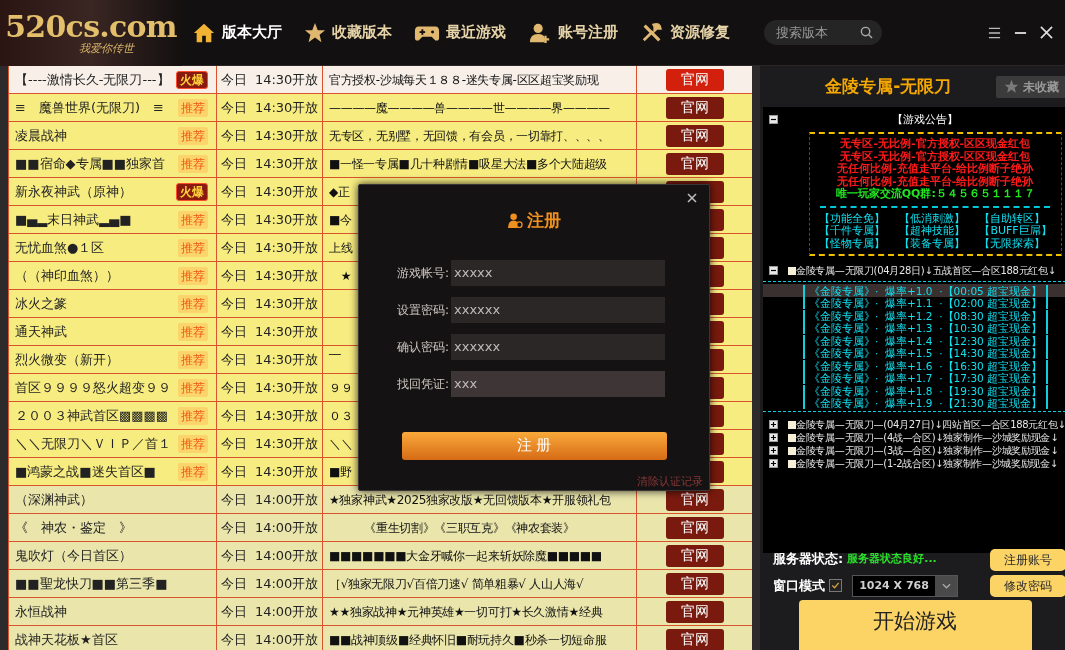 This screenshot has height=650, width=1065. What do you see at coordinates (348, 32) in the screenshot?
I see `nav-tab: 收藏版本` at bounding box center [348, 32].